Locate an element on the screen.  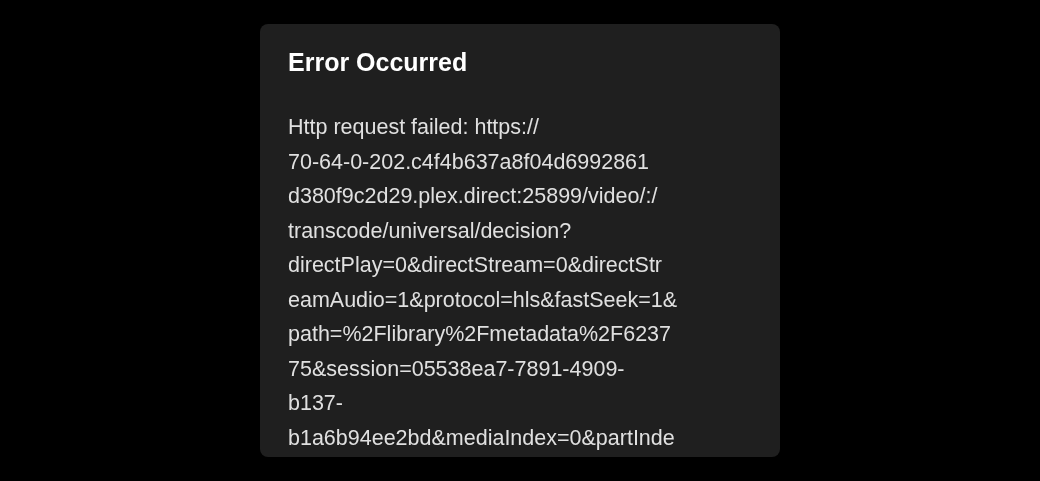
dialog-title: Error Occurred is located at coordinates (378, 62).